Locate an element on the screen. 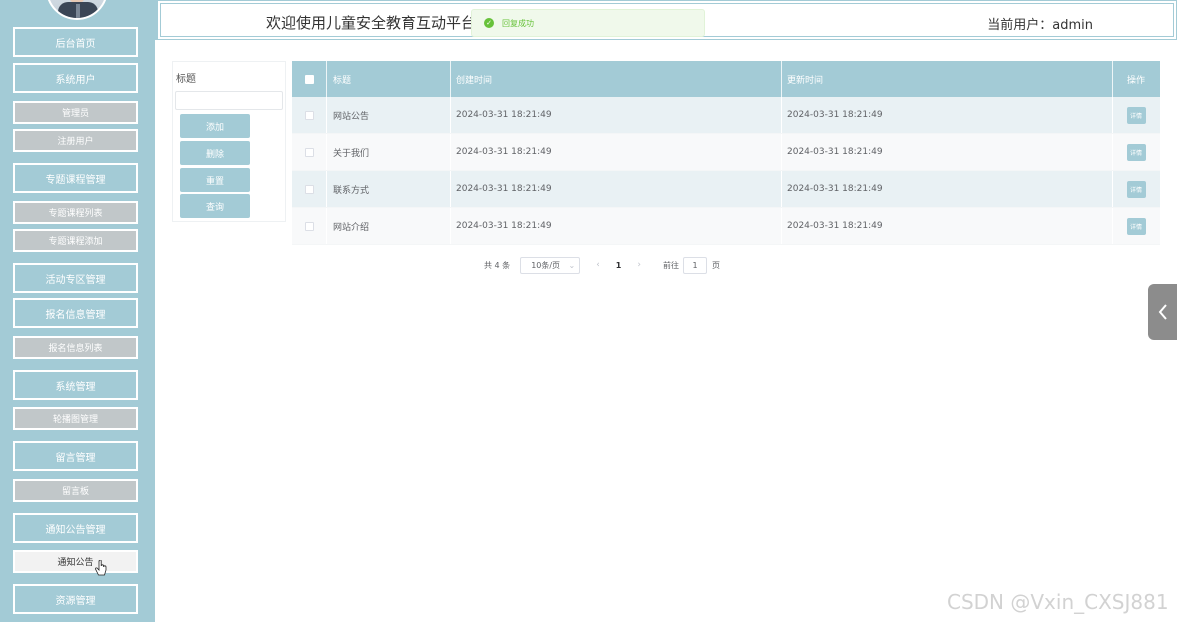 The image size is (1177, 622). sidebar-item-label: 通知公告管理 is located at coordinates (75, 530).